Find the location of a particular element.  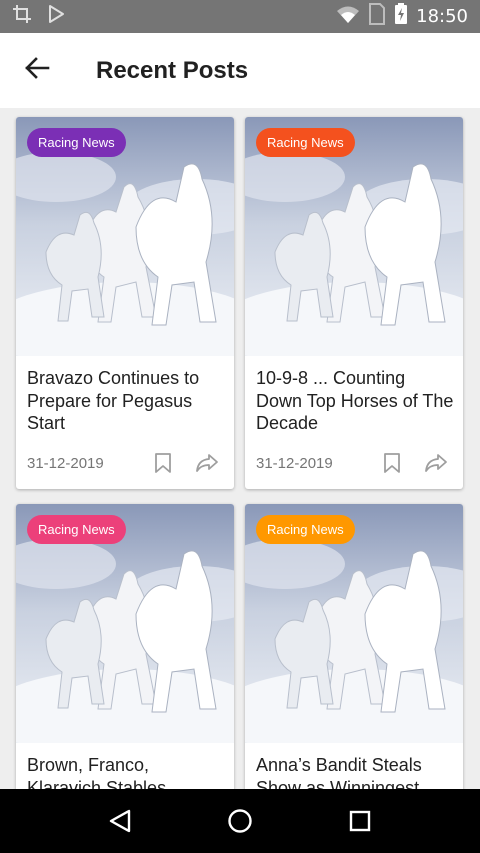

arrow-left-icon is located at coordinates (37, 70).